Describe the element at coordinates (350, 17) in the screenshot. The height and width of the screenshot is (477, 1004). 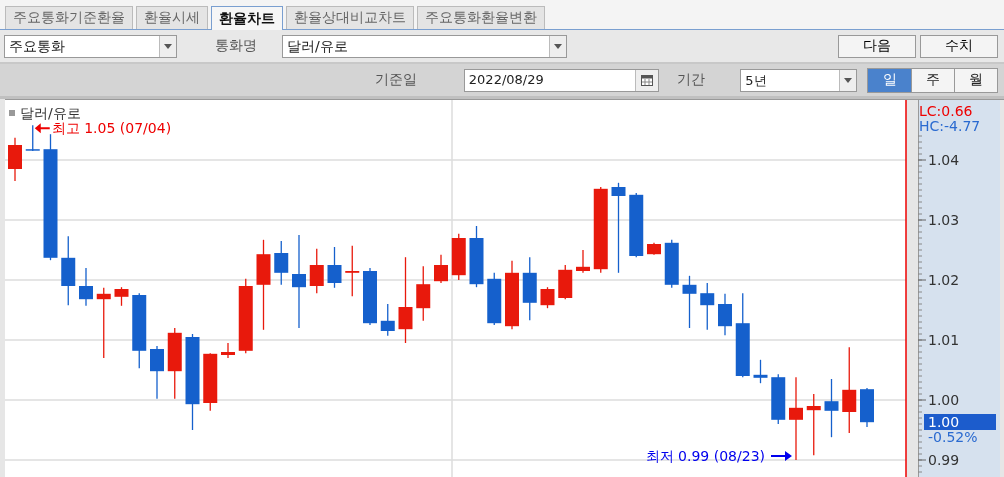
I see `tab: 환율상대비교차트` at that location.